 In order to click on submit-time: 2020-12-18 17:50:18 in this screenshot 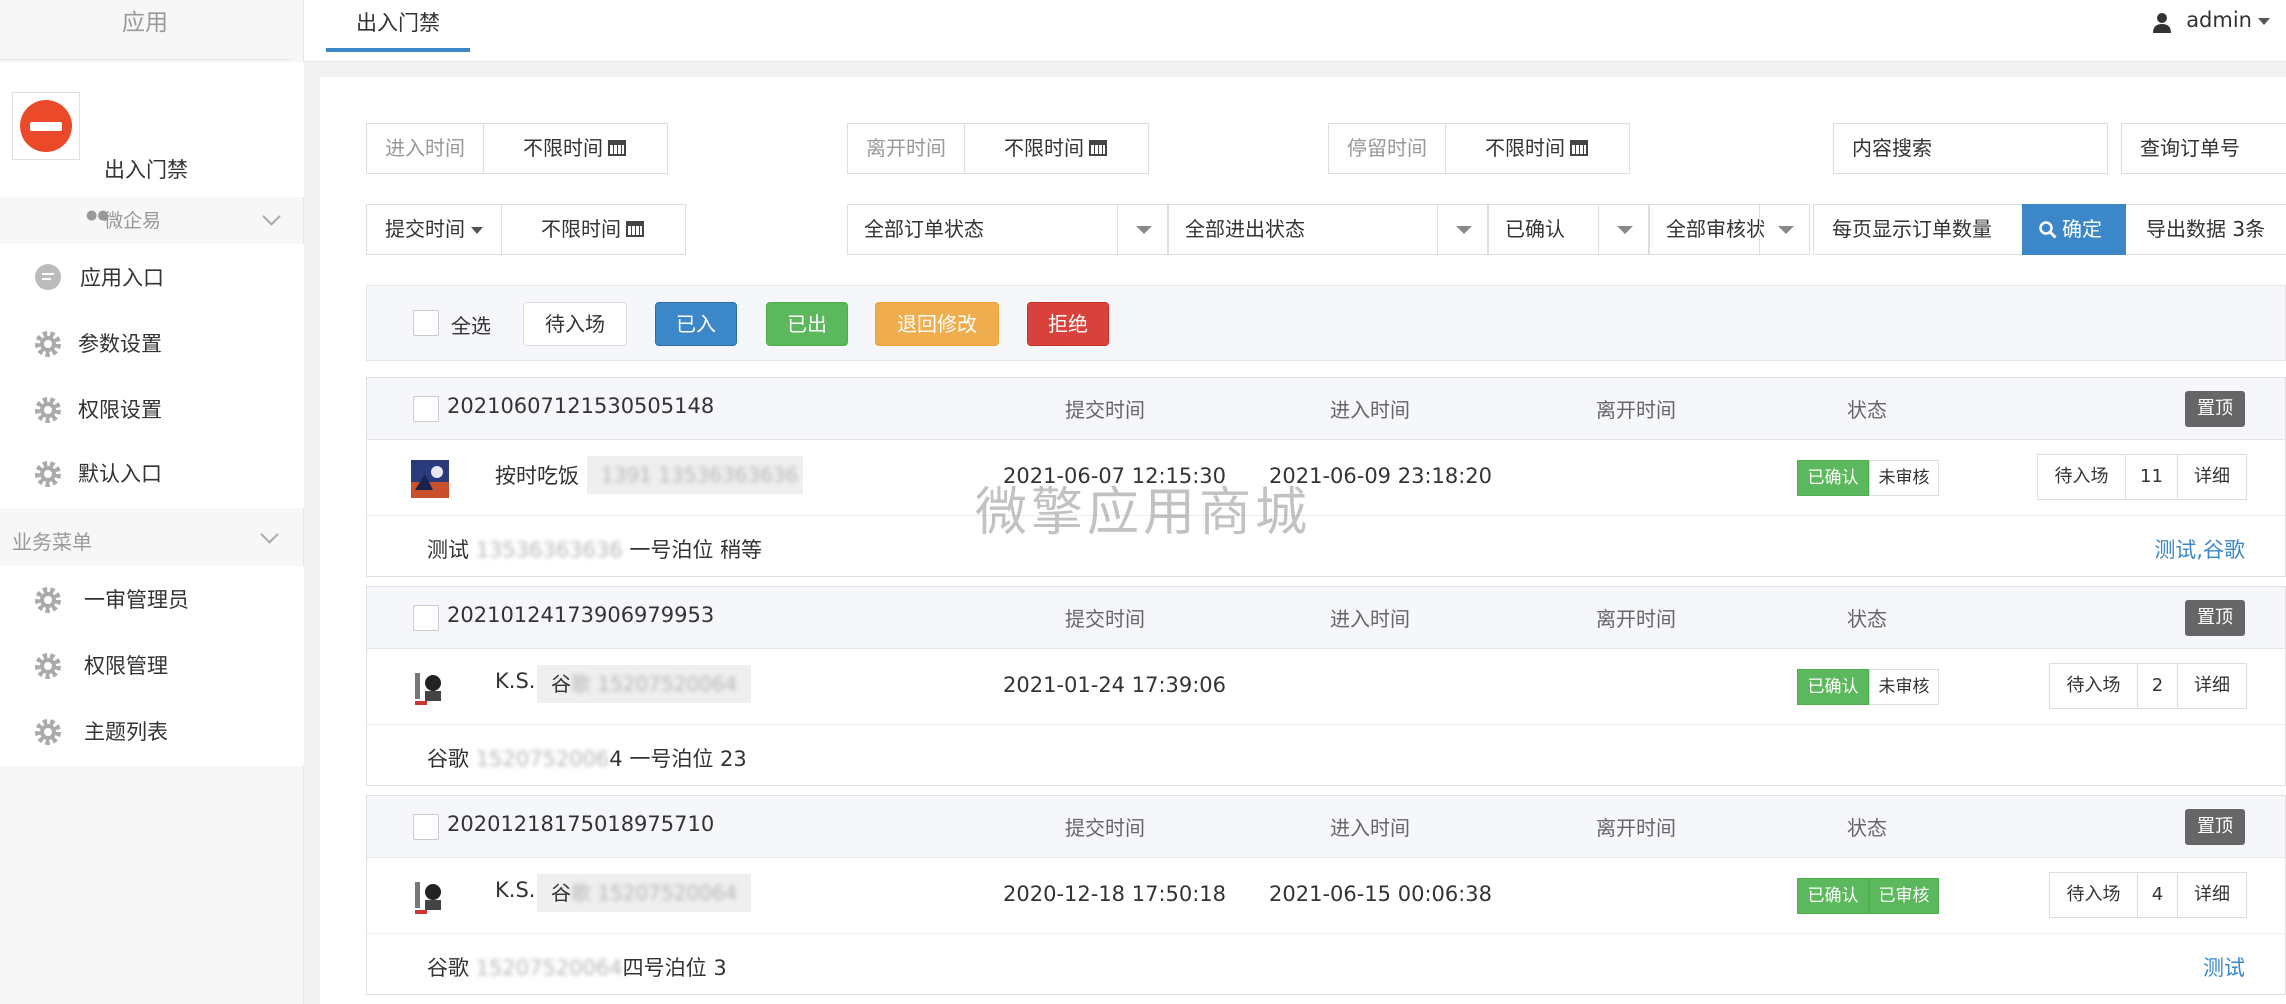, I will do `click(1115, 894)`.